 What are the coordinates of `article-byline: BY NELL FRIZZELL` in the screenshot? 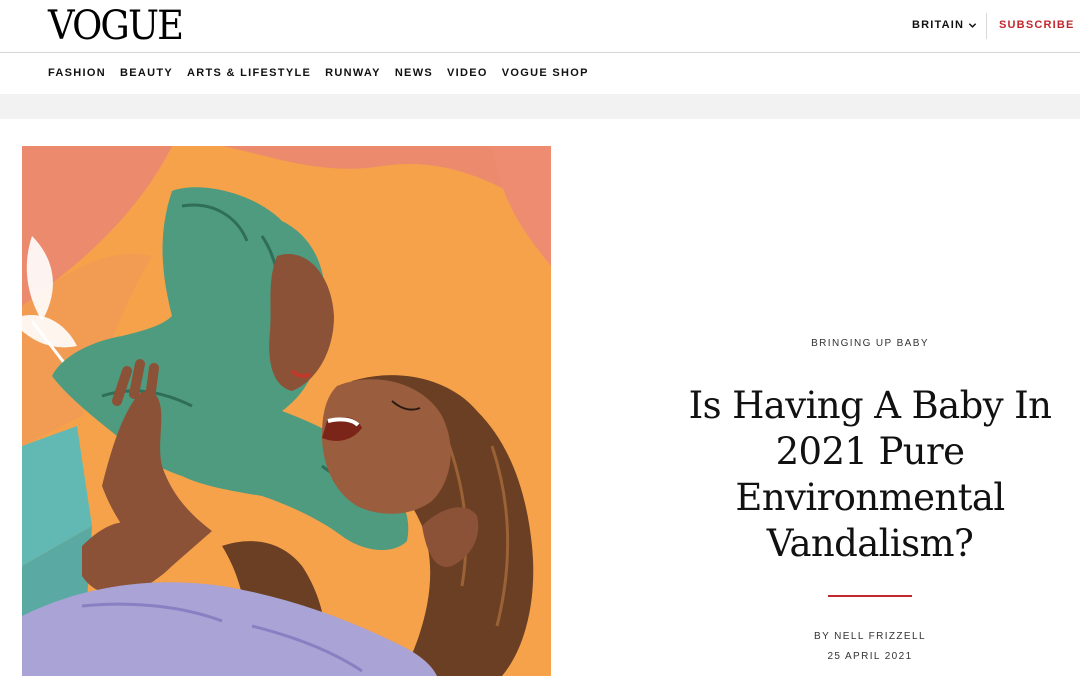 It's located at (870, 636).